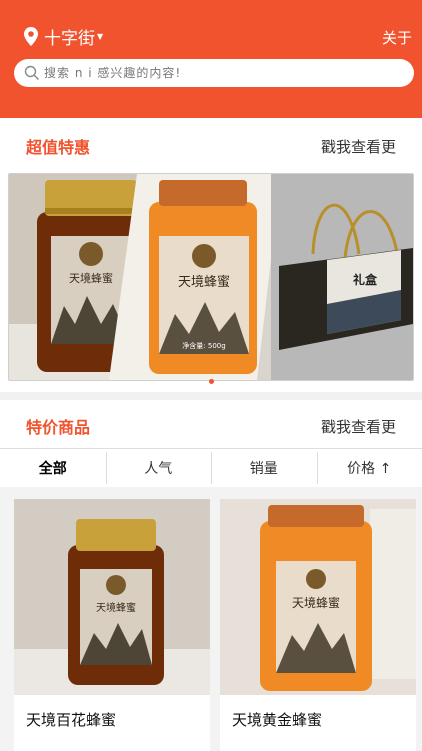  What do you see at coordinates (369, 468) in the screenshot?
I see `tab-price: 价格 ↑` at bounding box center [369, 468].